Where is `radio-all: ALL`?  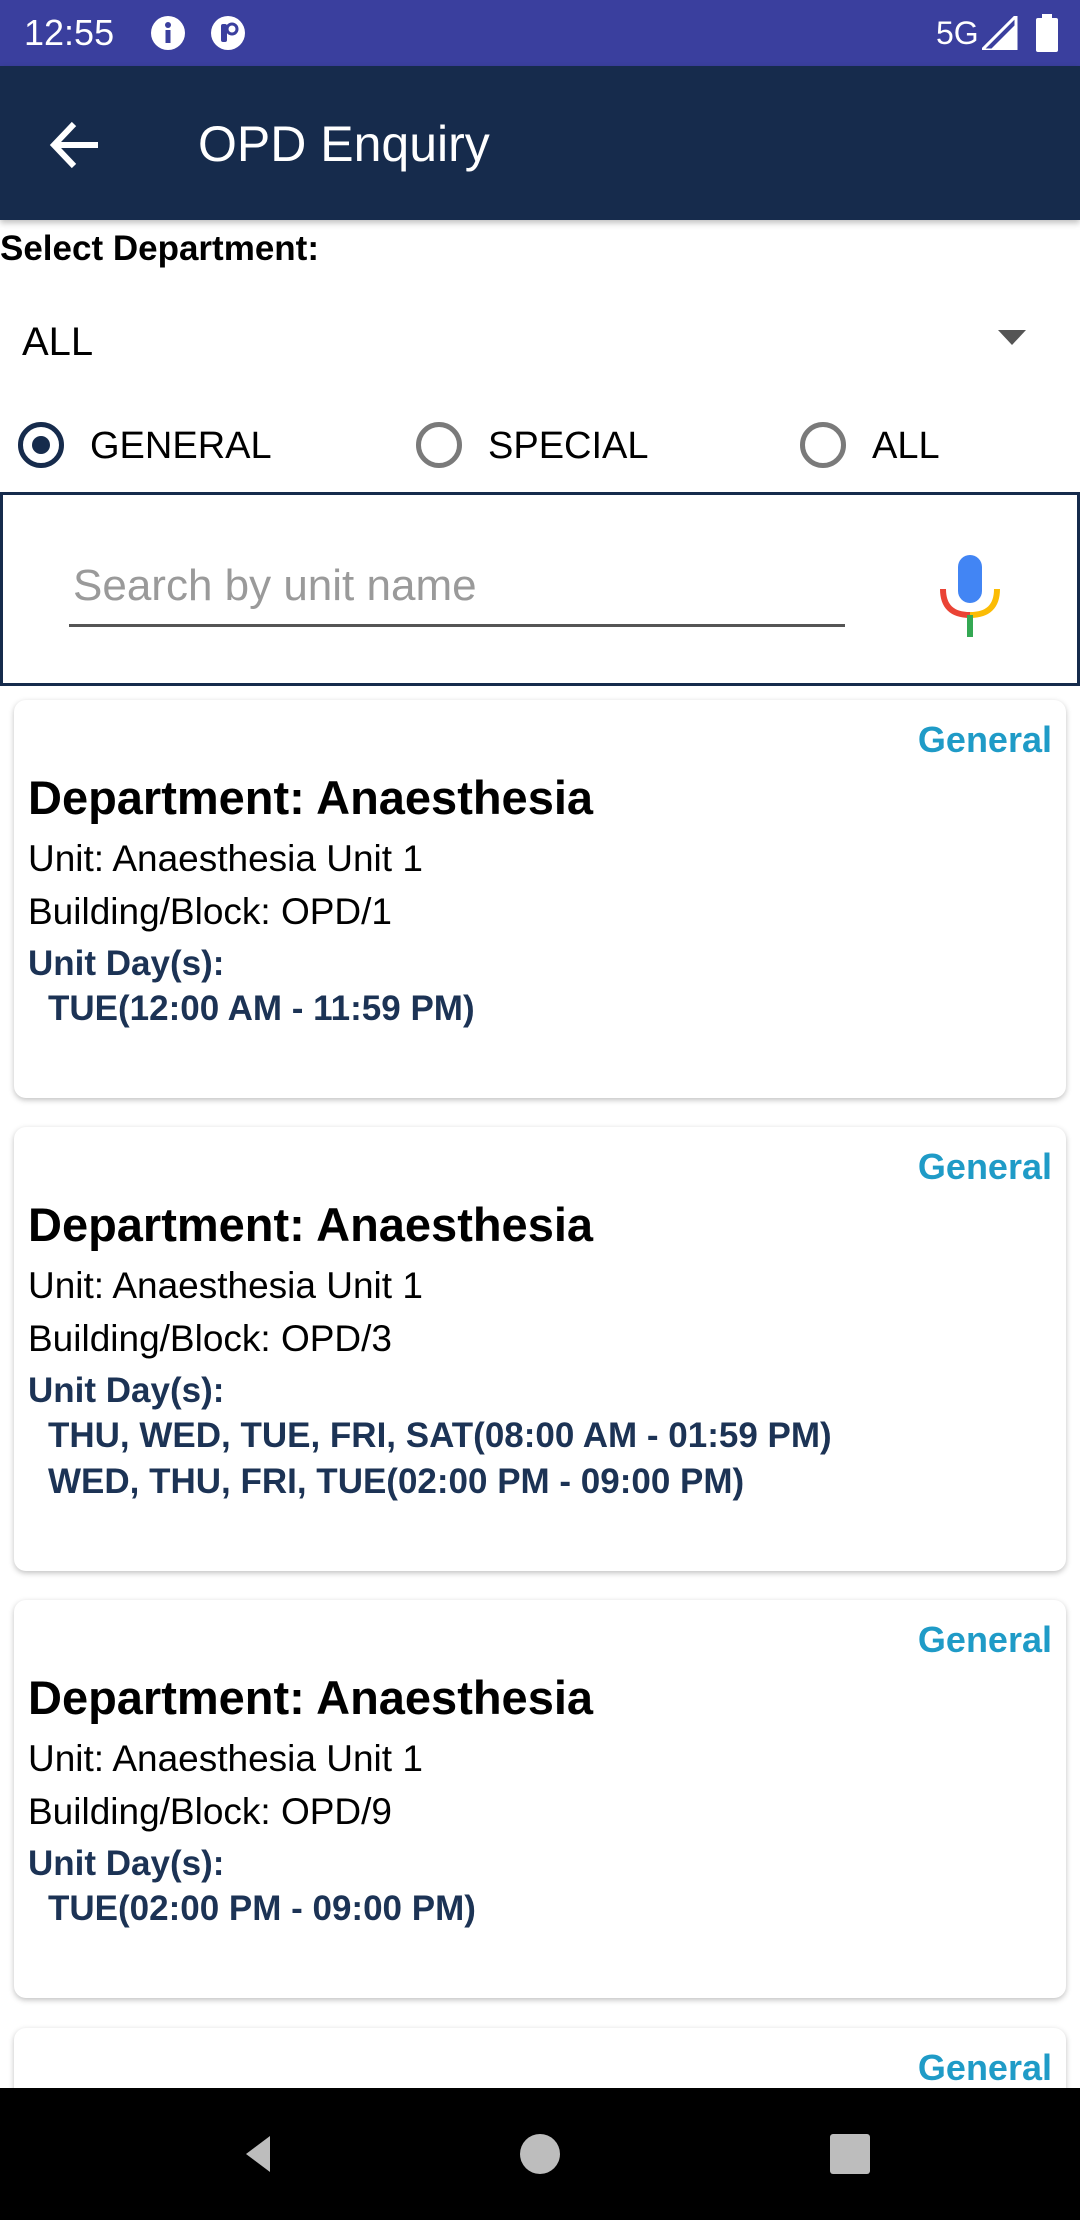 radio-all: ALL is located at coordinates (900, 450).